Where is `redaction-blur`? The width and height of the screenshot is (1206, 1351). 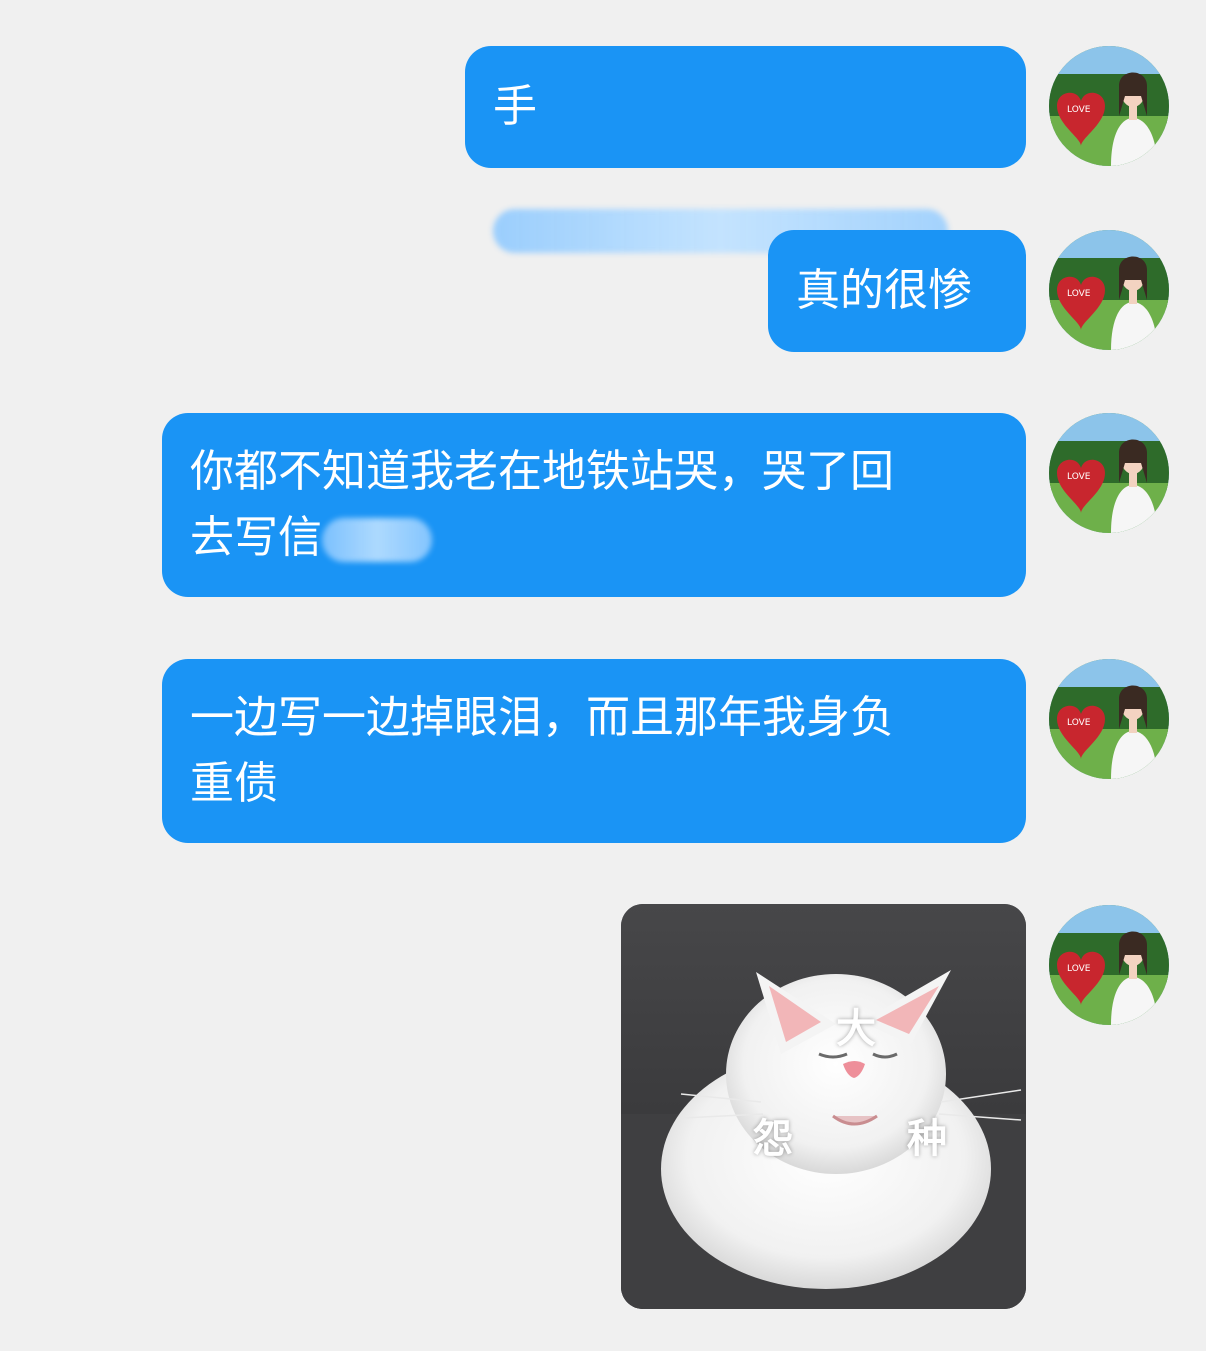
redaction-blur is located at coordinates (377, 540).